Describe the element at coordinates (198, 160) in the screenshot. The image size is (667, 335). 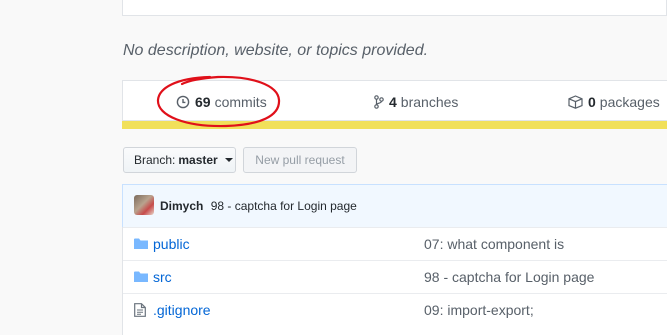
I see `branch-name: master` at that location.